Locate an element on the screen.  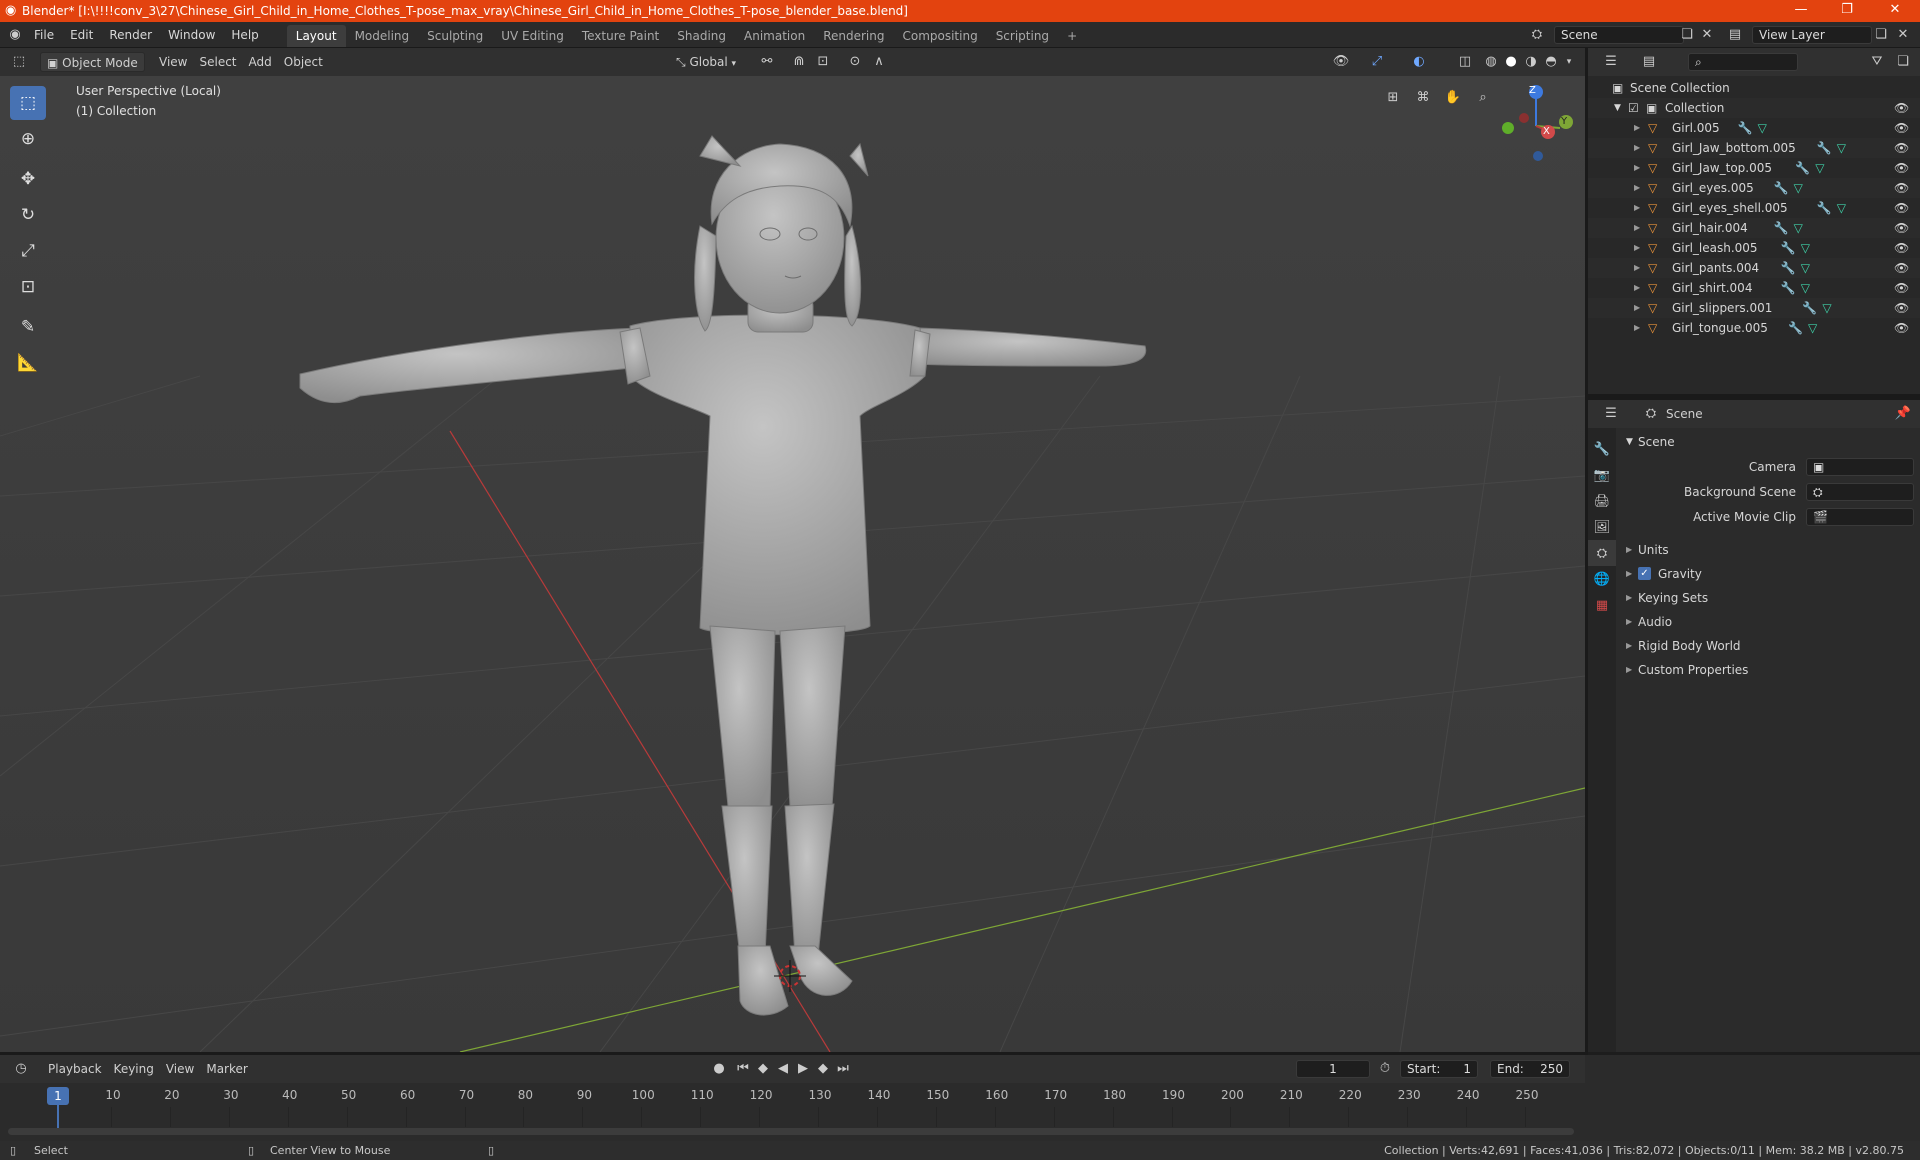
camera-field: ▣ is located at coordinates (1860, 467).